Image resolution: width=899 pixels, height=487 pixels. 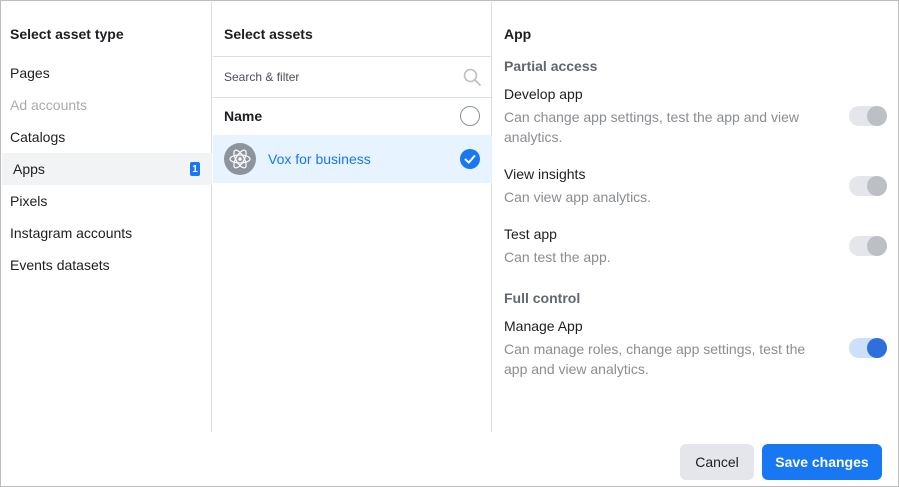 What do you see at coordinates (472, 77) in the screenshot?
I see `search-icon` at bounding box center [472, 77].